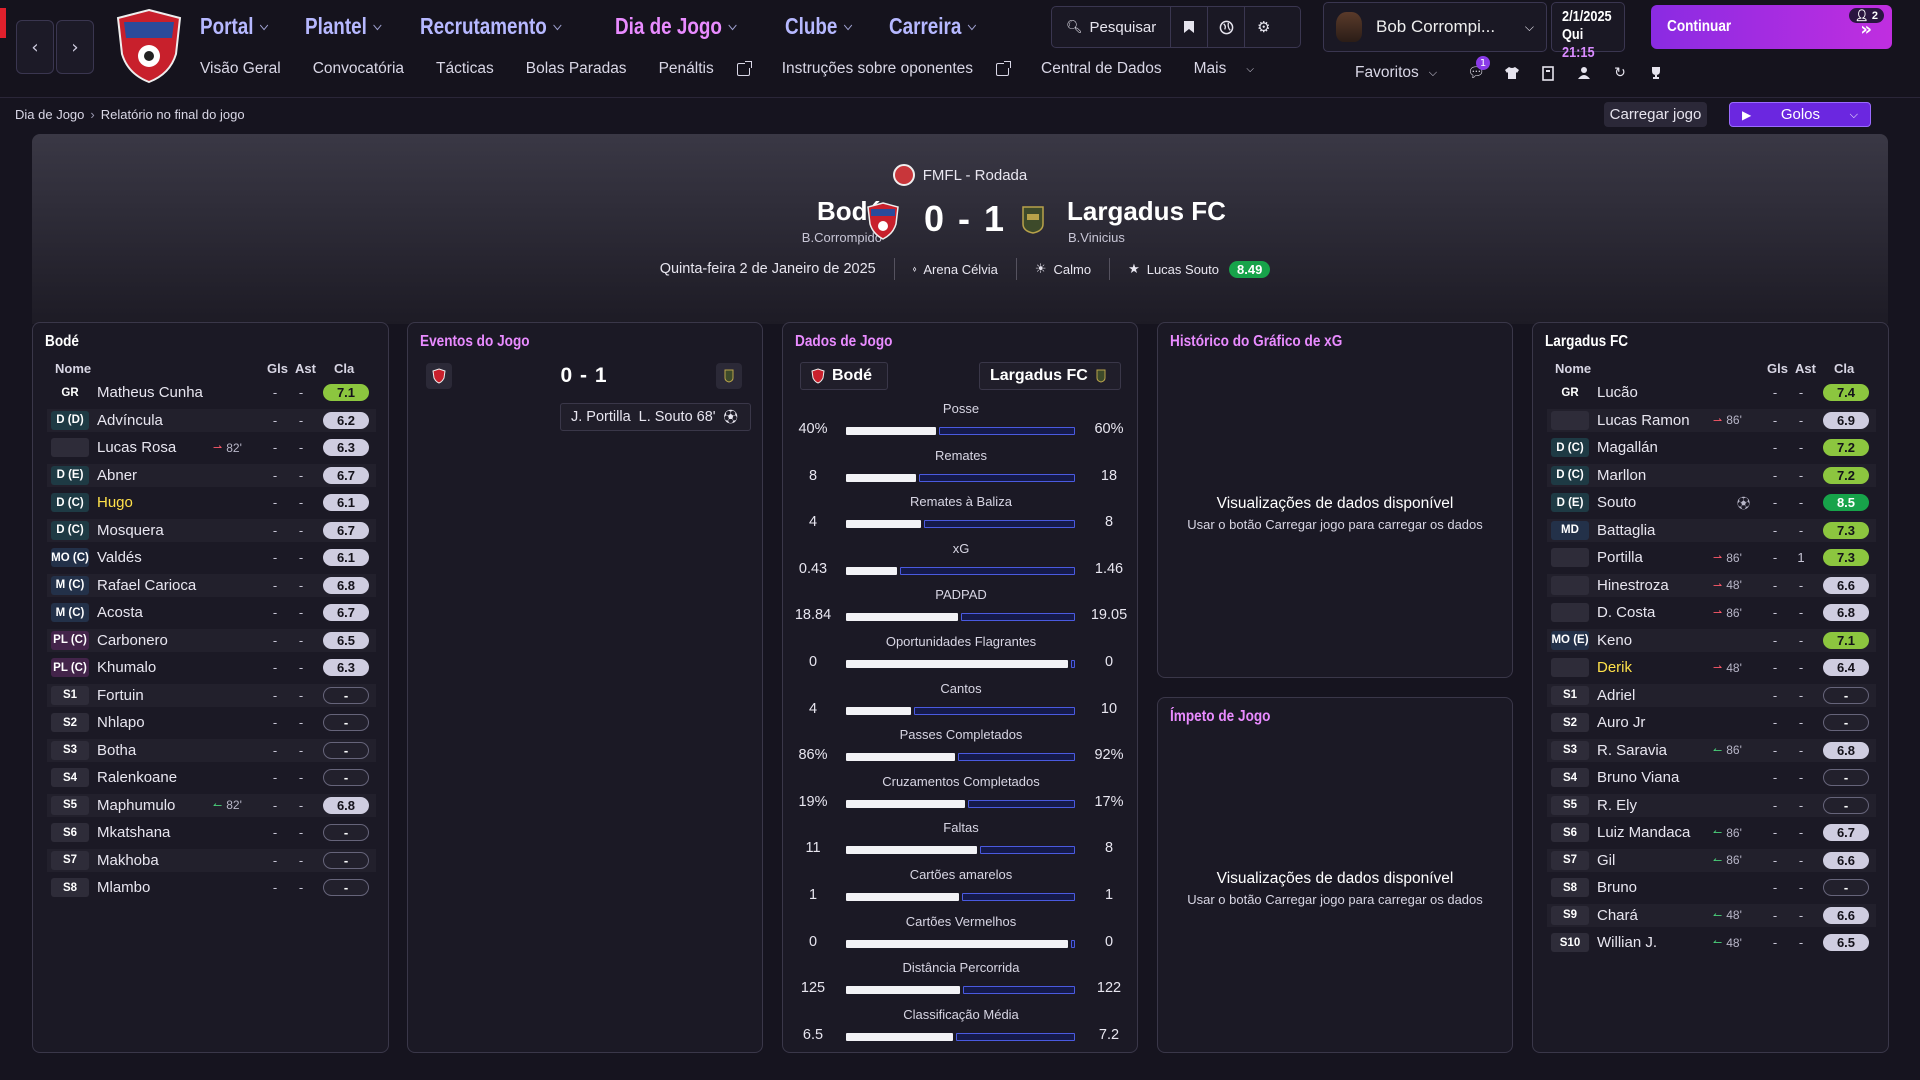 The image size is (1920, 1080). I want to click on player-row: D (D) Advíncula - - 6.2, so click(211, 420).